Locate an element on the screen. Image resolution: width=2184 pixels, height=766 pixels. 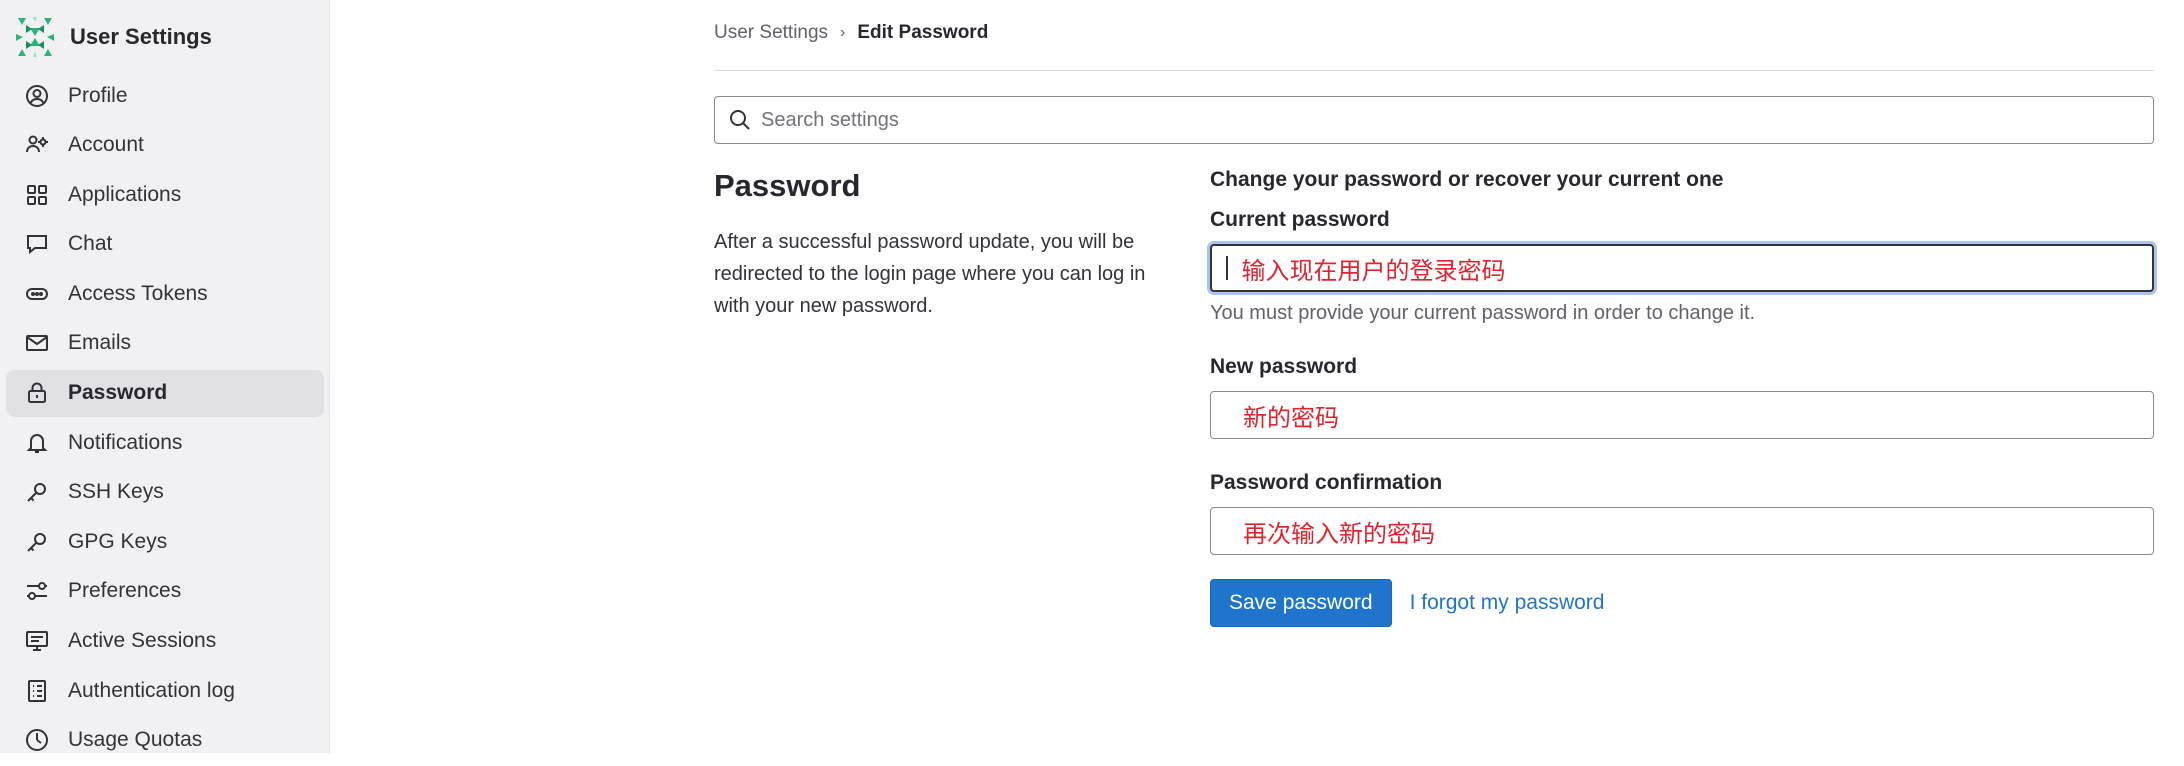
sidebar-title: User Settings is located at coordinates (141, 36).